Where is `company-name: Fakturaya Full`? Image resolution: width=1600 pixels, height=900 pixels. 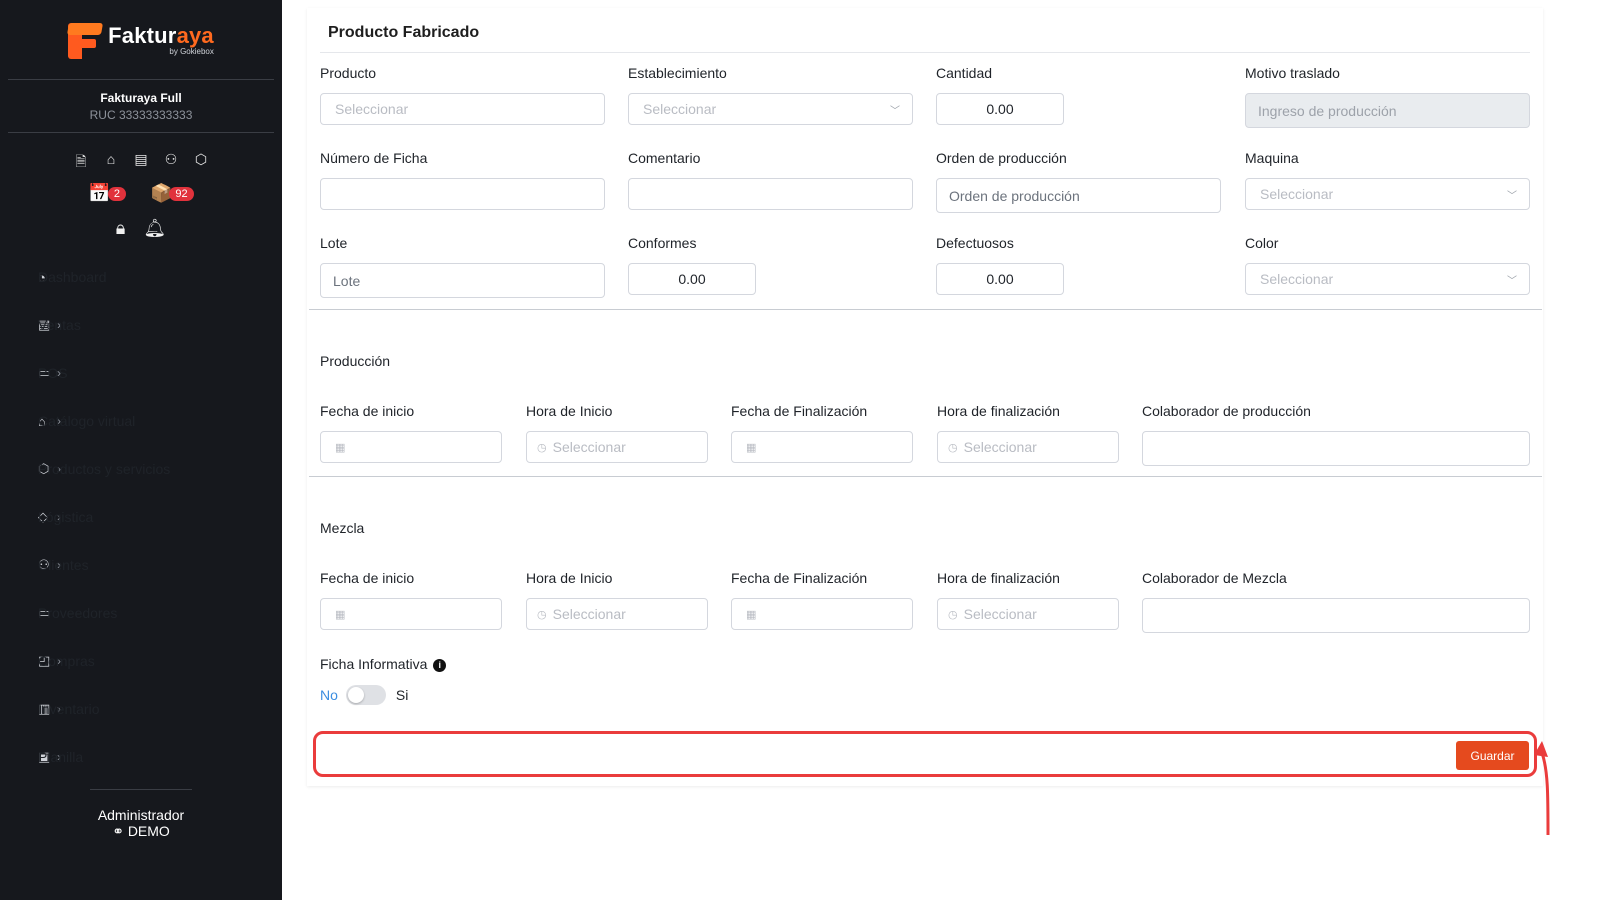
company-name: Fakturaya Full is located at coordinates (141, 98).